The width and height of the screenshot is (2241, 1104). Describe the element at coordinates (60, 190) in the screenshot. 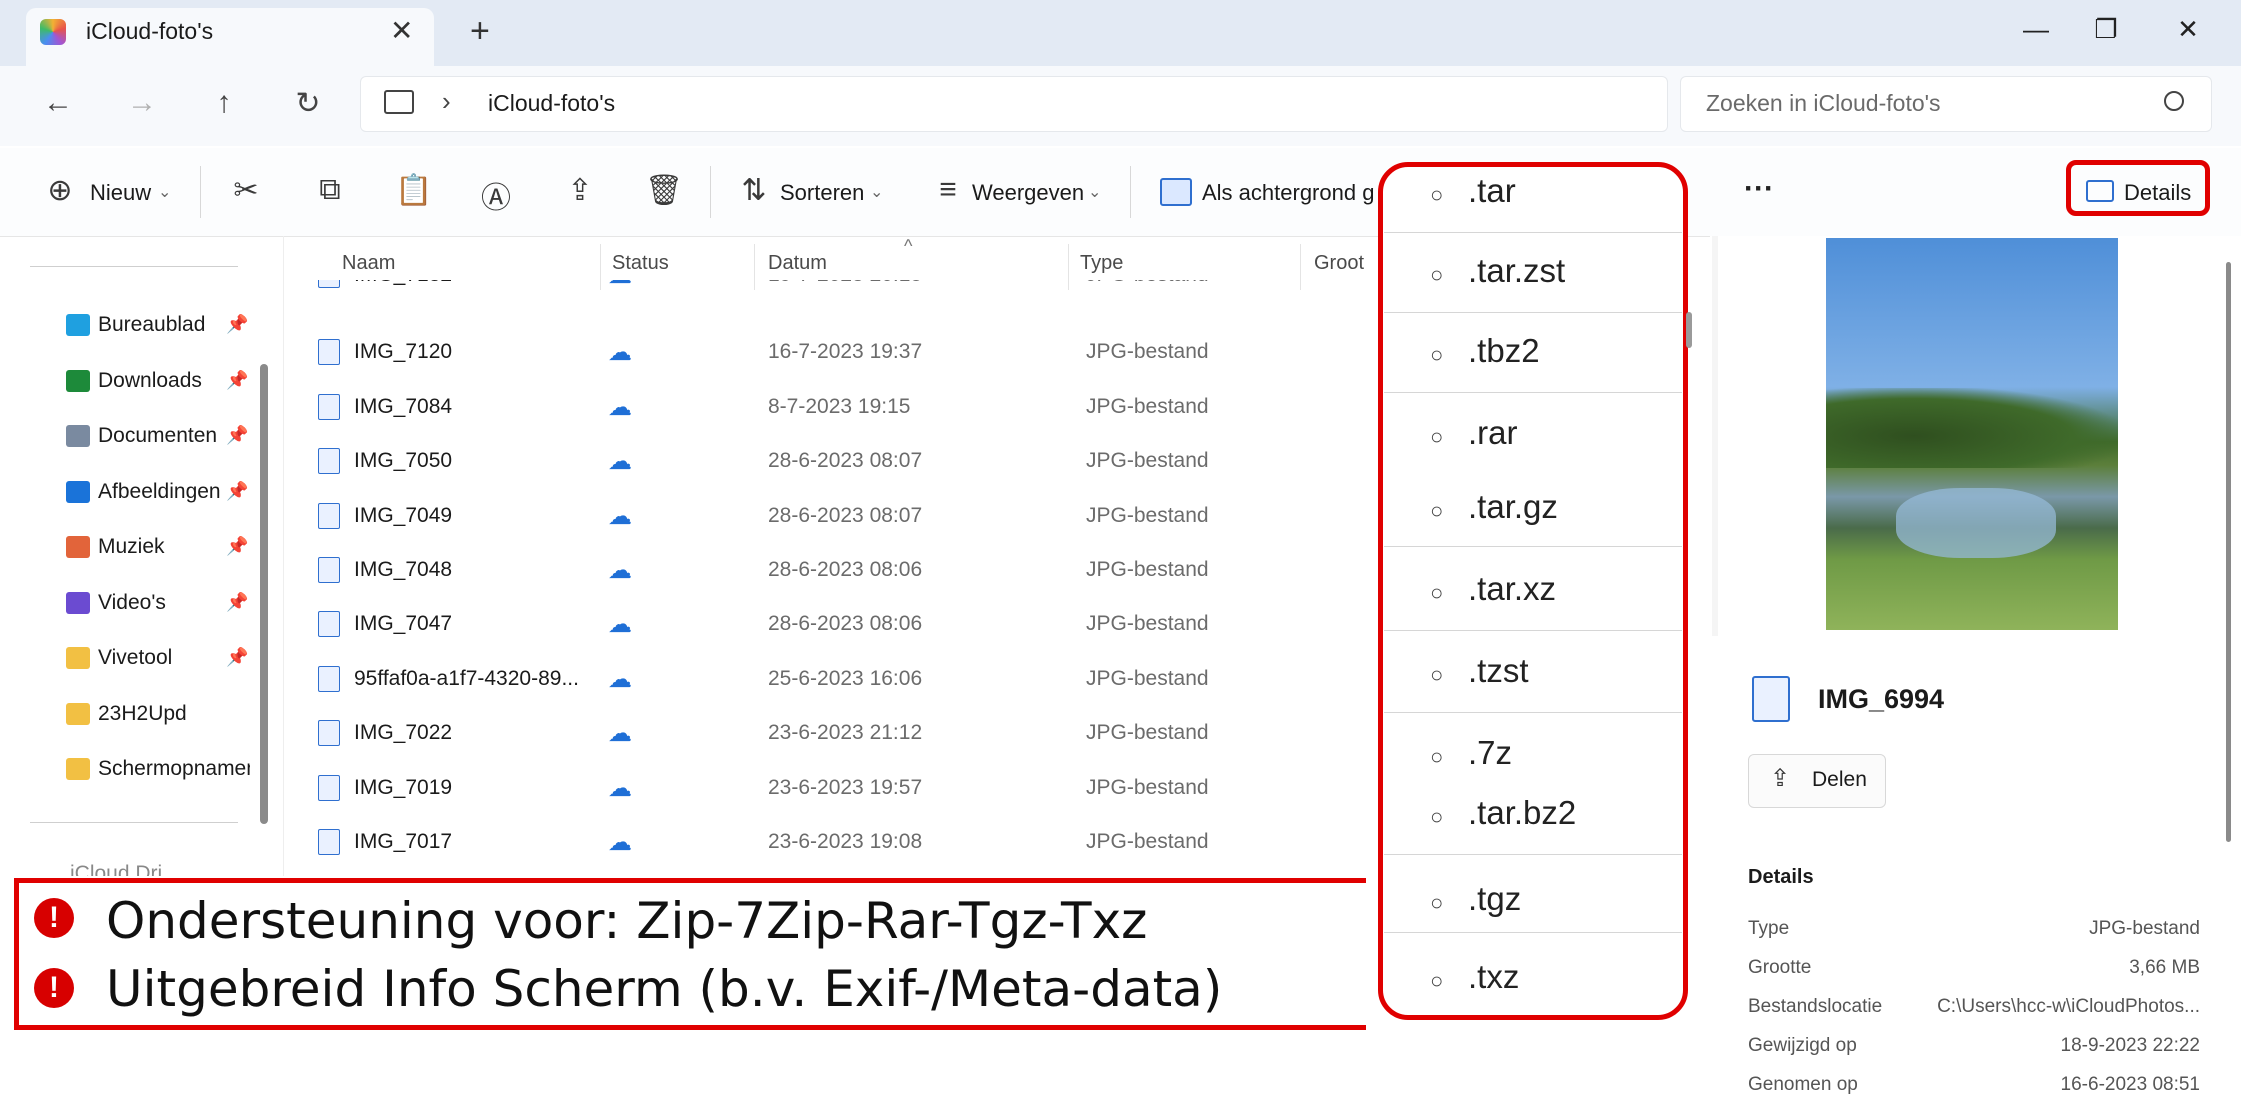

I see `plus-circle-icon: ⊕` at that location.